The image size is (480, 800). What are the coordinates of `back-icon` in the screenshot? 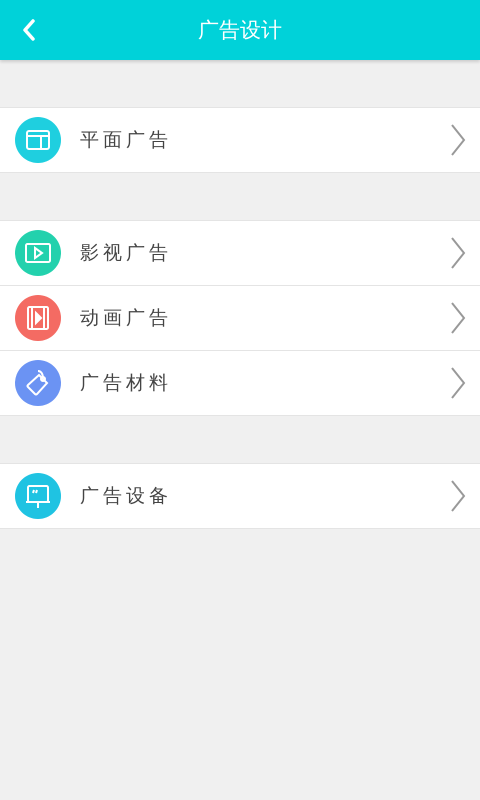 It's located at (29, 30).